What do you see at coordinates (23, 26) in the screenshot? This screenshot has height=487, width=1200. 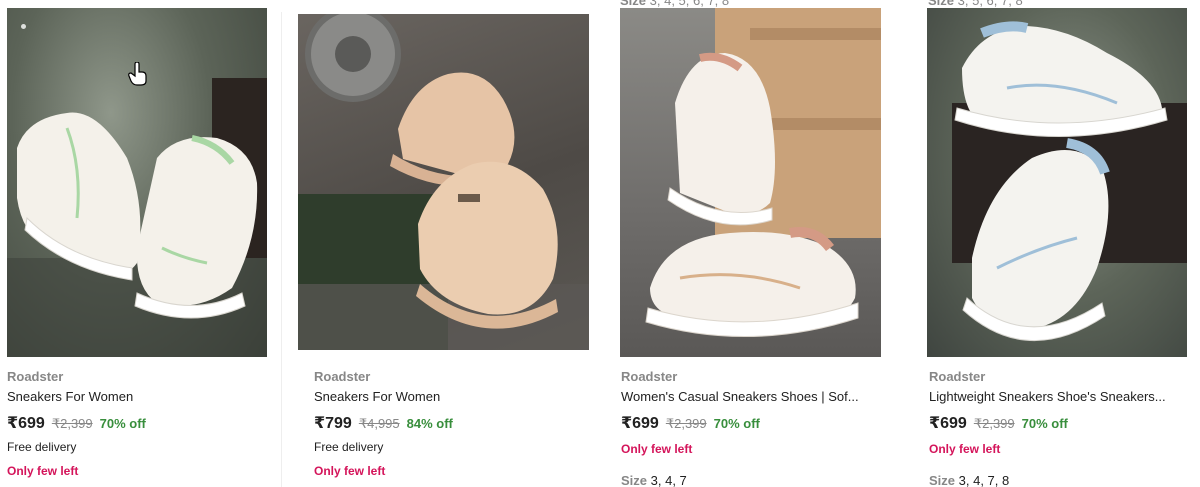 I see `carousel-dot-icon` at bounding box center [23, 26].